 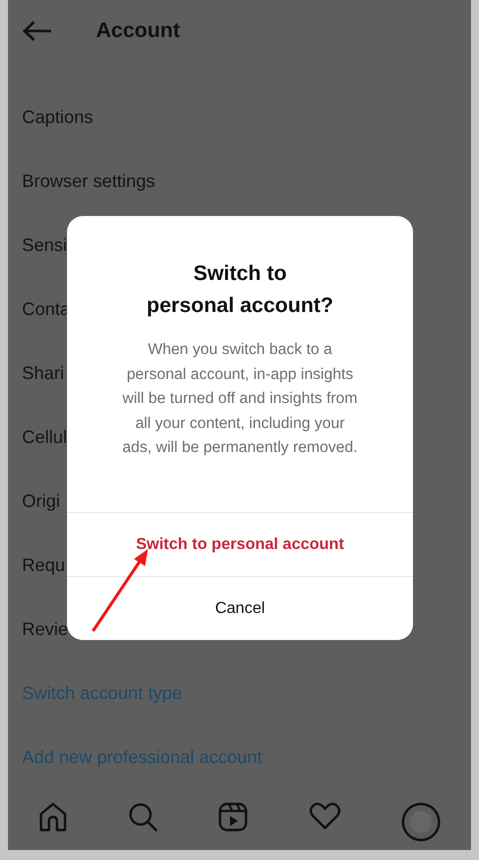 What do you see at coordinates (41, 501) in the screenshot?
I see `setting-item: Origi` at bounding box center [41, 501].